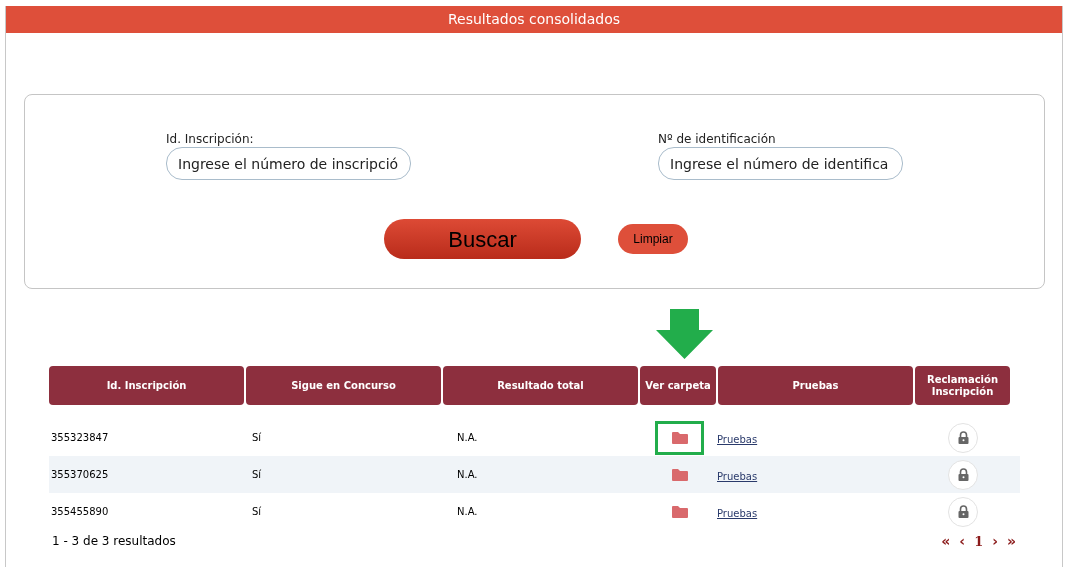 Image resolution: width=1073 pixels, height=567 pixels. Describe the element at coordinates (946, 541) in the screenshot. I see `page-nav-button: «` at that location.